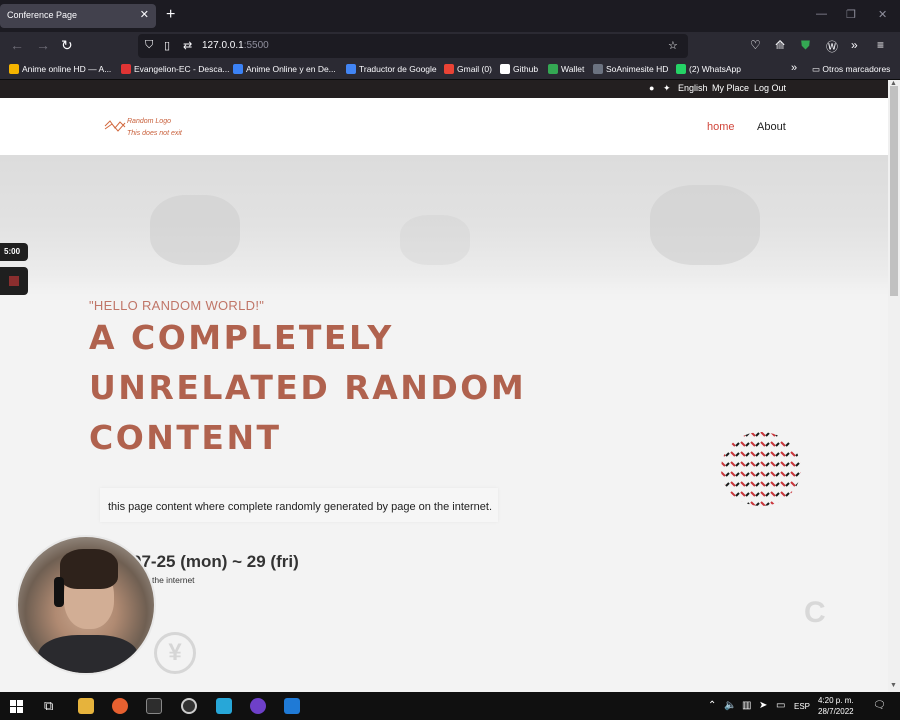 Image resolution: width=900 pixels, height=720 pixels. Describe the element at coordinates (48, 706) in the screenshot. I see `task-view-icon: ⧉` at that location.